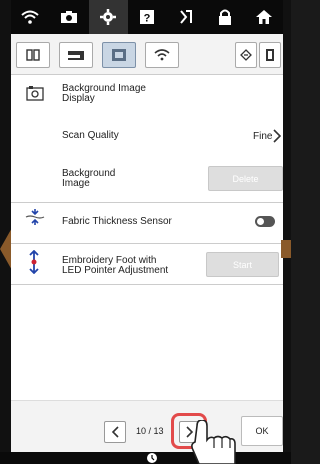 The height and width of the screenshot is (464, 320). What do you see at coordinates (263, 17) in the screenshot?
I see `home-icon` at bounding box center [263, 17].